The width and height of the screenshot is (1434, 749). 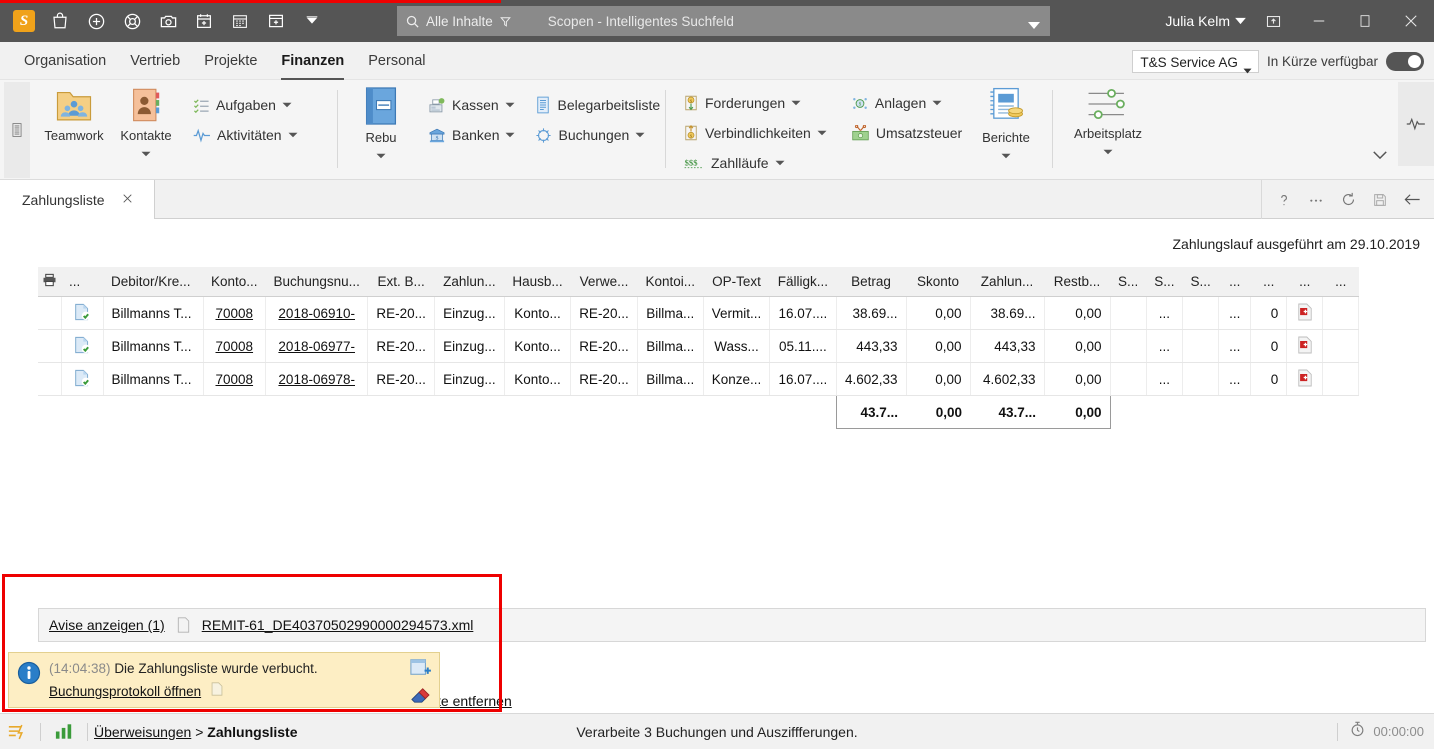 I want to click on new-note-icon, so click(x=420, y=669).